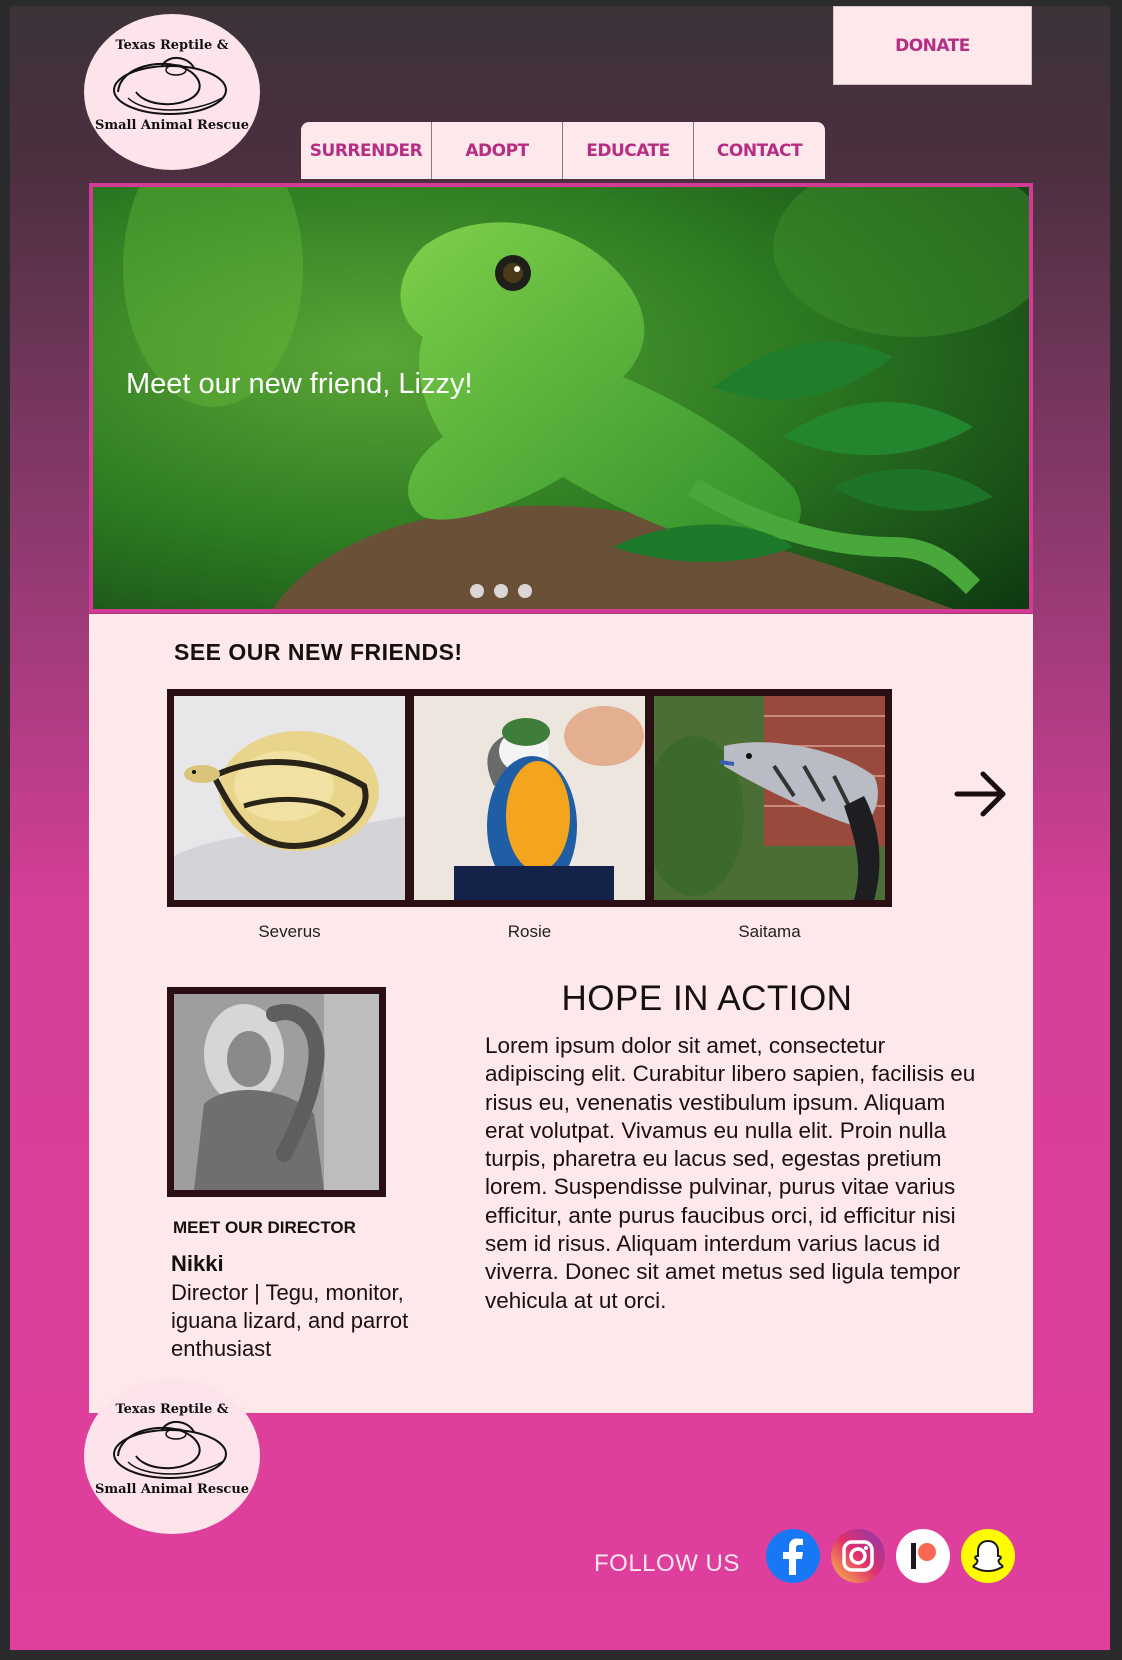 This screenshot has width=1122, height=1660. Describe the element at coordinates (858, 1556) in the screenshot. I see `instagram-icon` at that location.